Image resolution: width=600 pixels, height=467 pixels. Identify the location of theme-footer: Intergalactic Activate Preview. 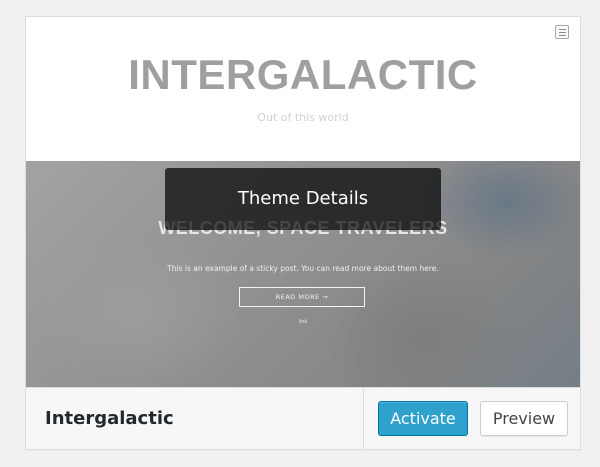
(303, 418).